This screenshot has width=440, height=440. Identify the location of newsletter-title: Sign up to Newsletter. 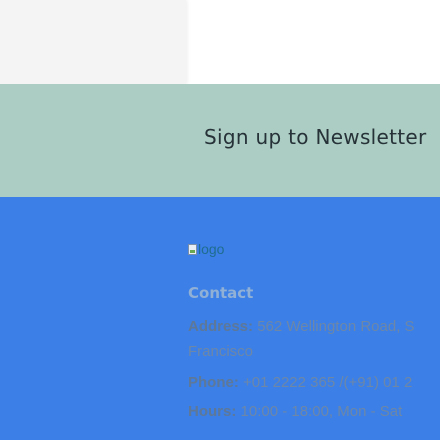
(315, 137).